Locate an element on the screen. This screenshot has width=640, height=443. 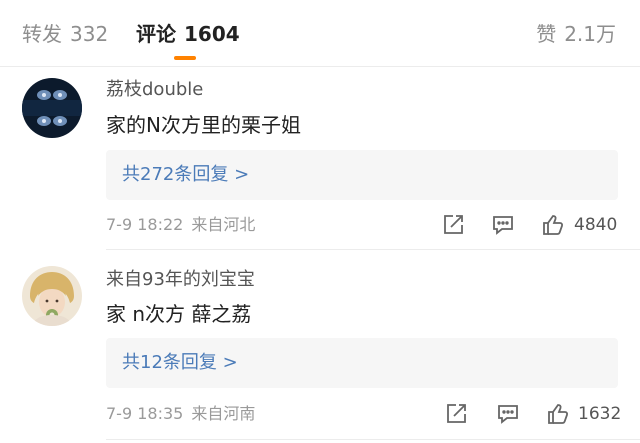
tab-comment-label: 评论 is located at coordinates (156, 34).